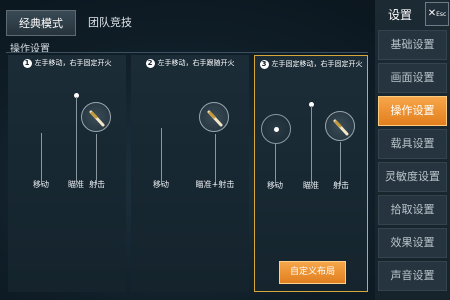 Image resolution: width=450 pixels, height=300 pixels. What do you see at coordinates (312, 272) in the screenshot?
I see `custom-layout-button: 自定义布局` at bounding box center [312, 272].